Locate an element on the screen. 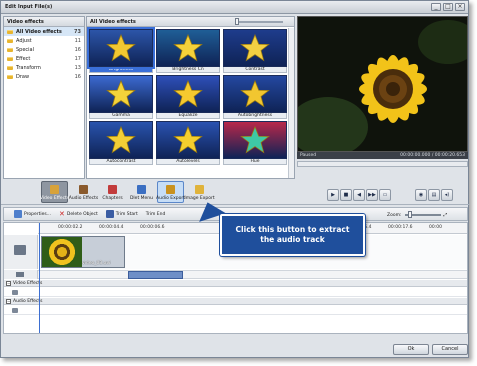  film-icon is located at coordinates (20, 250).